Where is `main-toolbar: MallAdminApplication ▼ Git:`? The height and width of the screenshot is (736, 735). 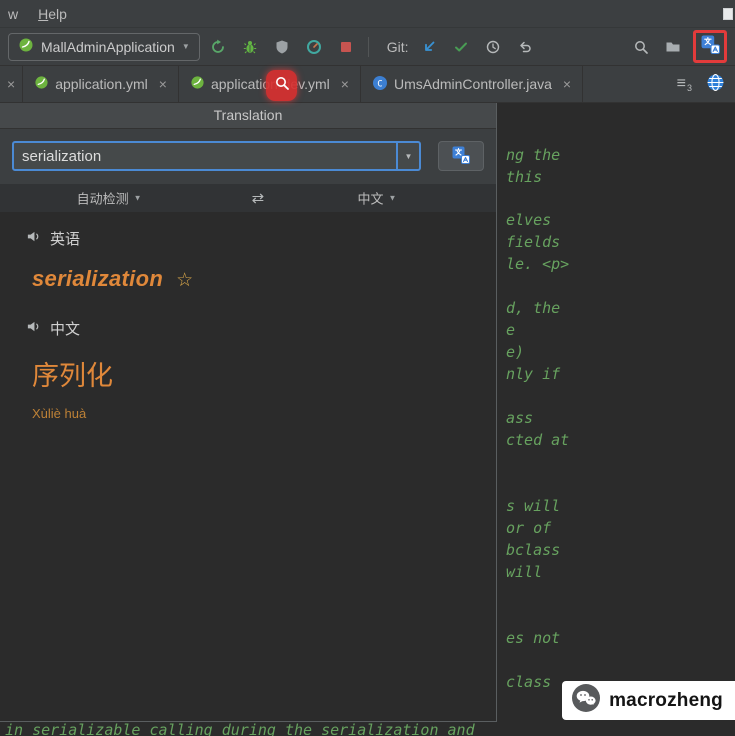 main-toolbar: MallAdminApplication ▼ Git: is located at coordinates (367, 47).